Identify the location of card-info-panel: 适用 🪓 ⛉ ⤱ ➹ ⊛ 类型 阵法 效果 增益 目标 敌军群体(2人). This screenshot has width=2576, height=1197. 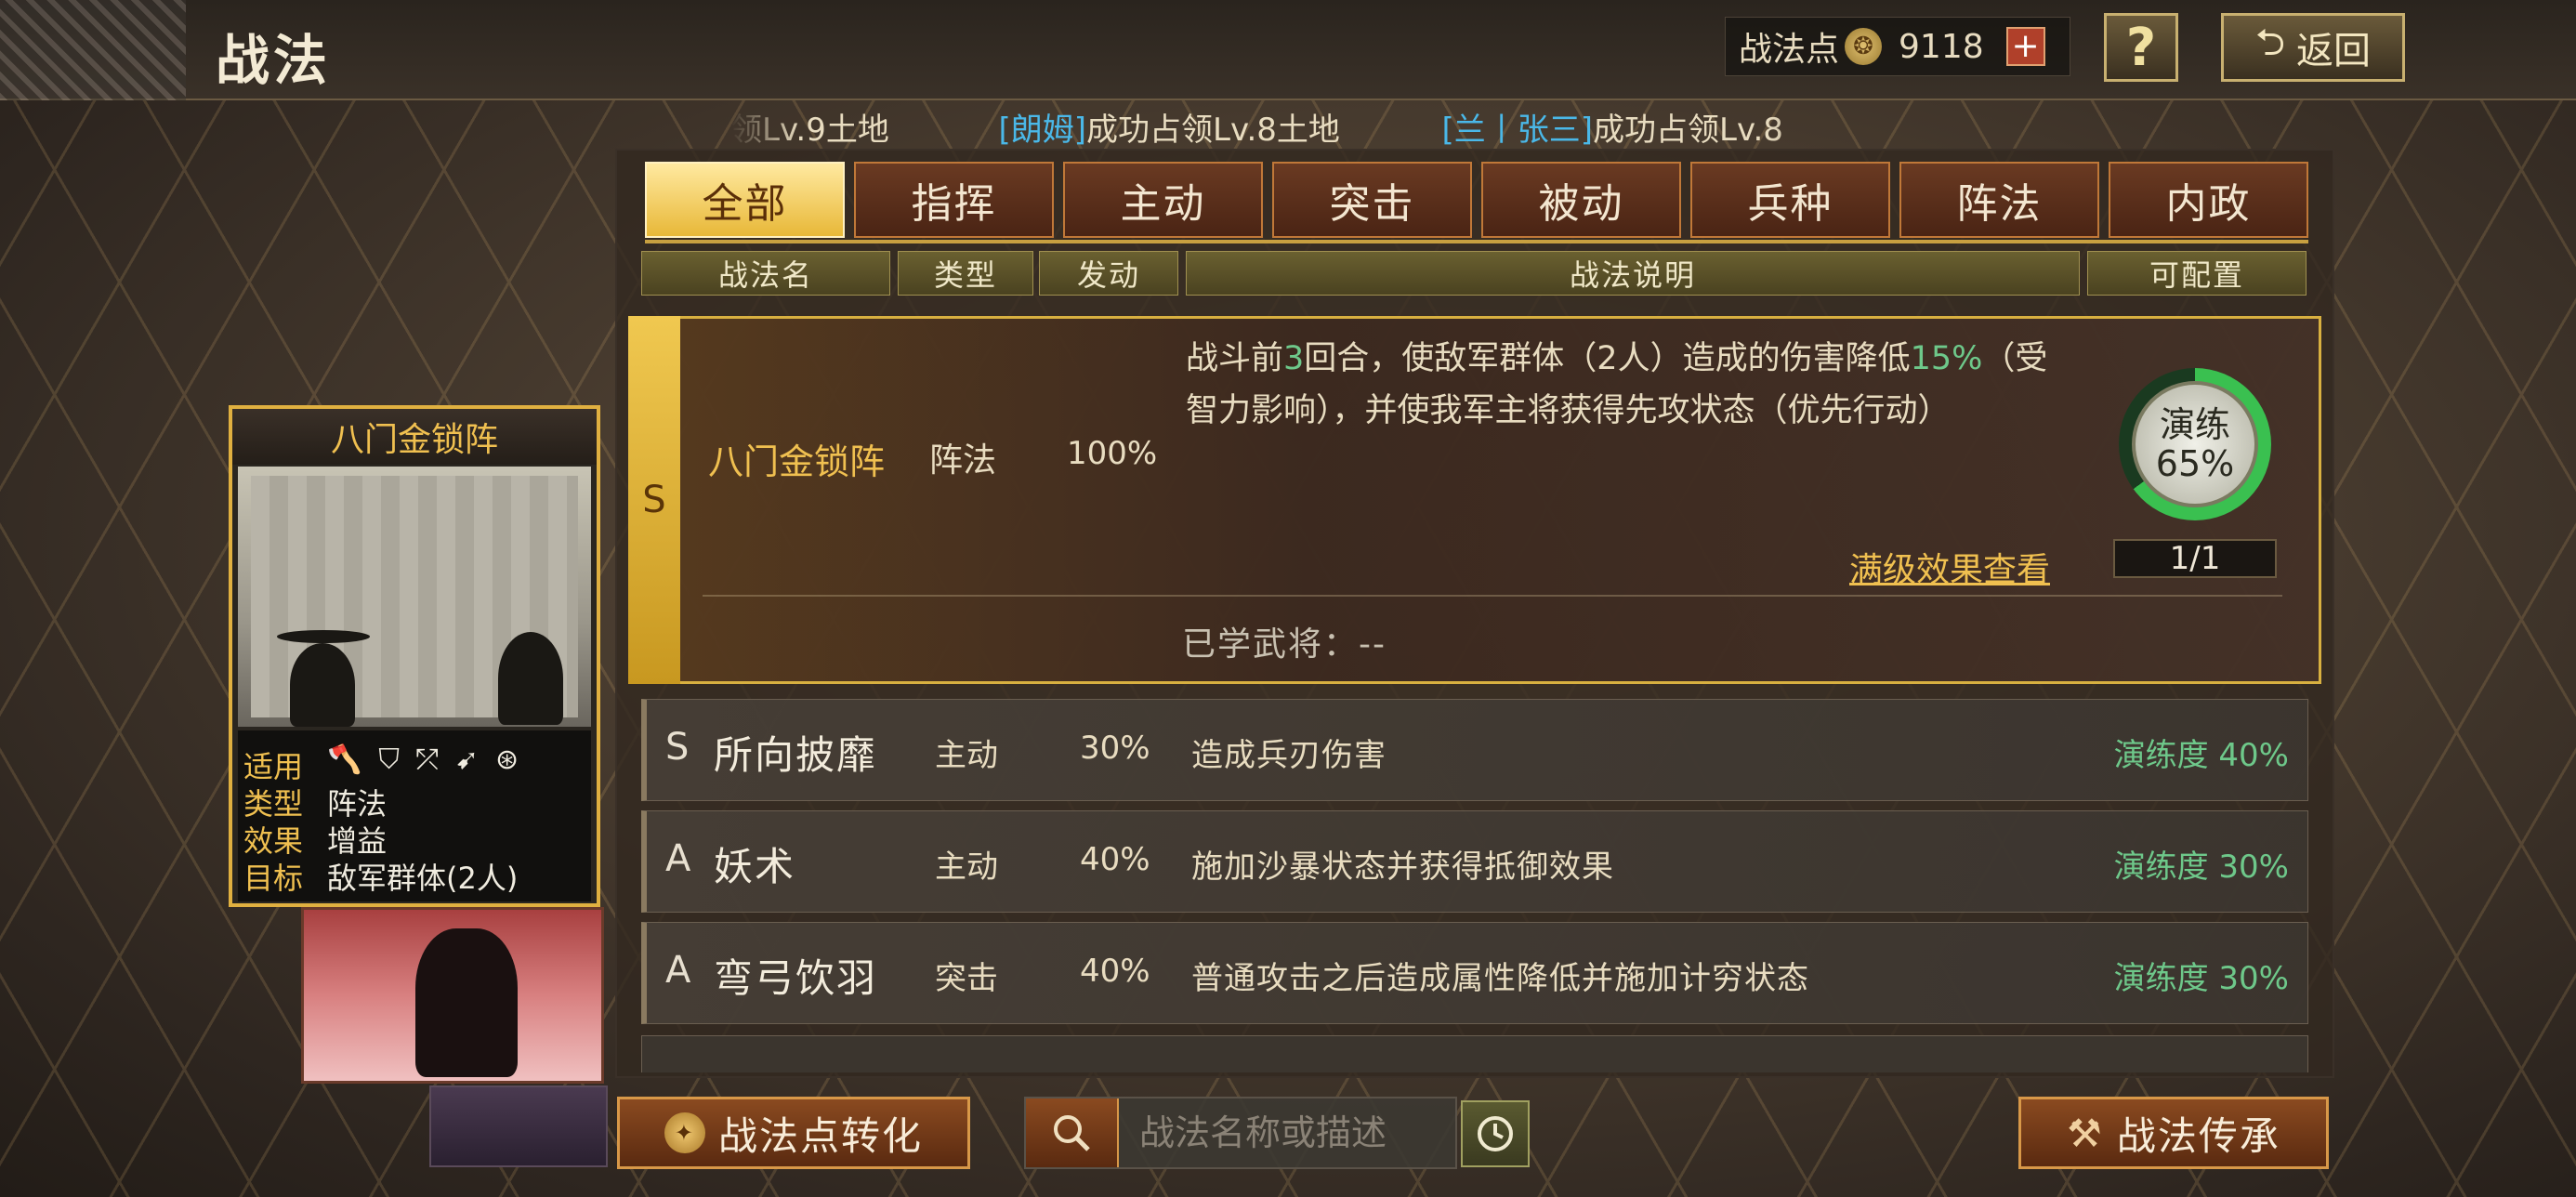
(414, 815).